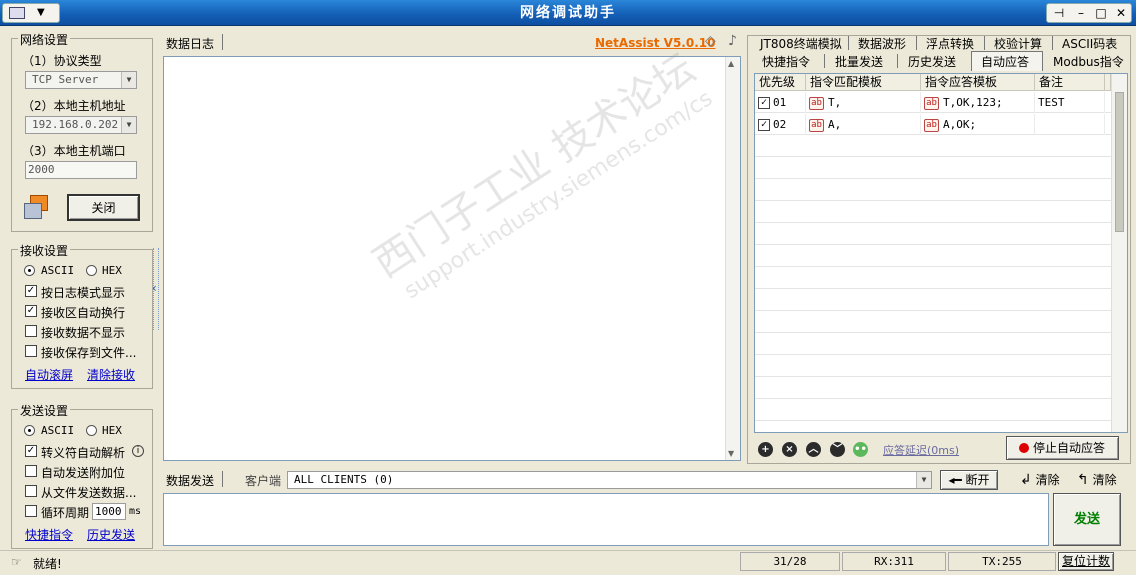  Describe the element at coordinates (1062, 448) in the screenshot. I see `stop-auto-reply-button: 停止自动应答` at that location.